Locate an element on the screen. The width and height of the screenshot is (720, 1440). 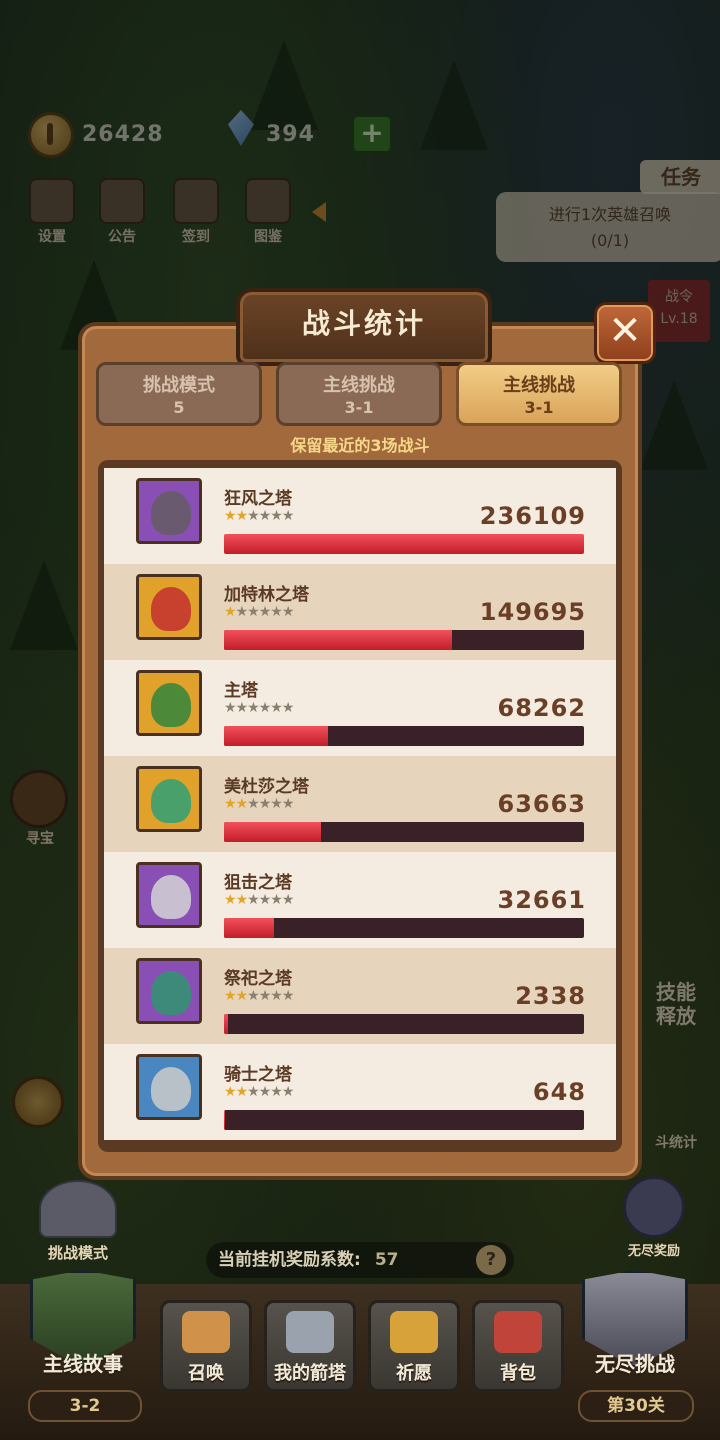
tower-name: 主塔 is located at coordinates (241, 691).